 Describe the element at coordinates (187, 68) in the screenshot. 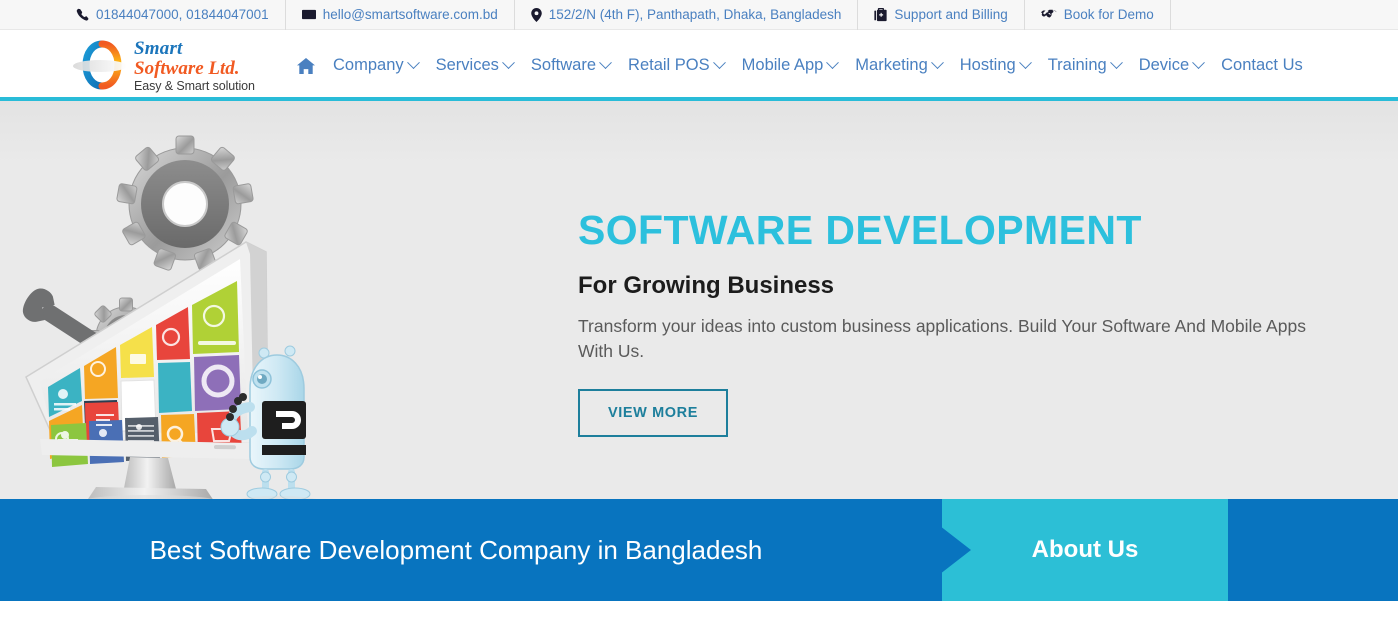

I see `logo-line-2: Software Ltd.` at that location.